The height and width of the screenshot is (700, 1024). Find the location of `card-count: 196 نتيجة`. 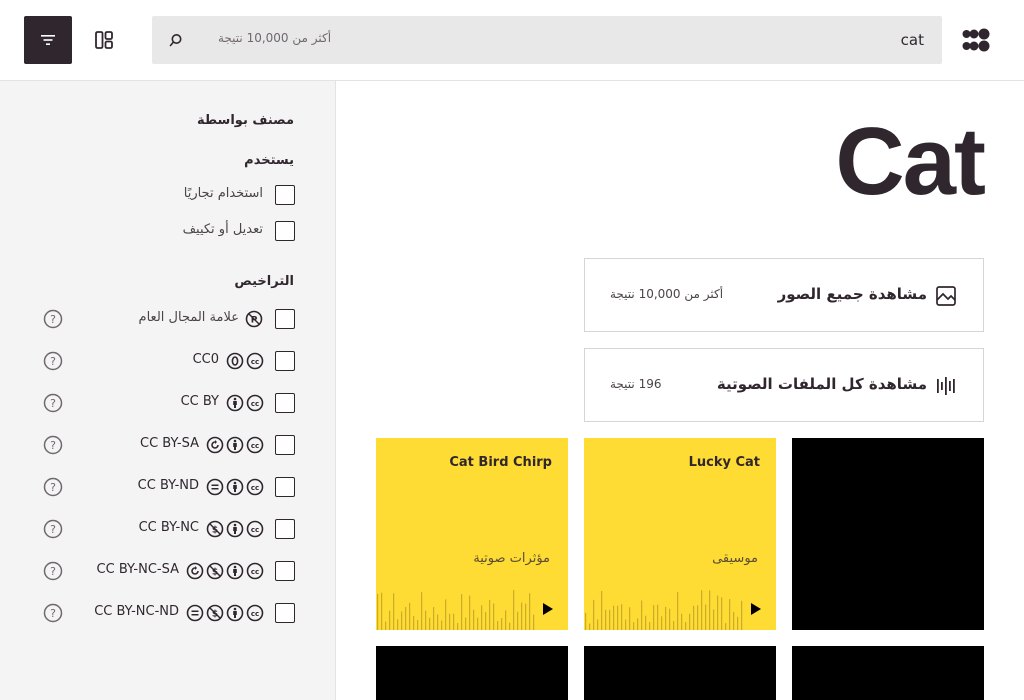

card-count: 196 نتيجة is located at coordinates (636, 384).